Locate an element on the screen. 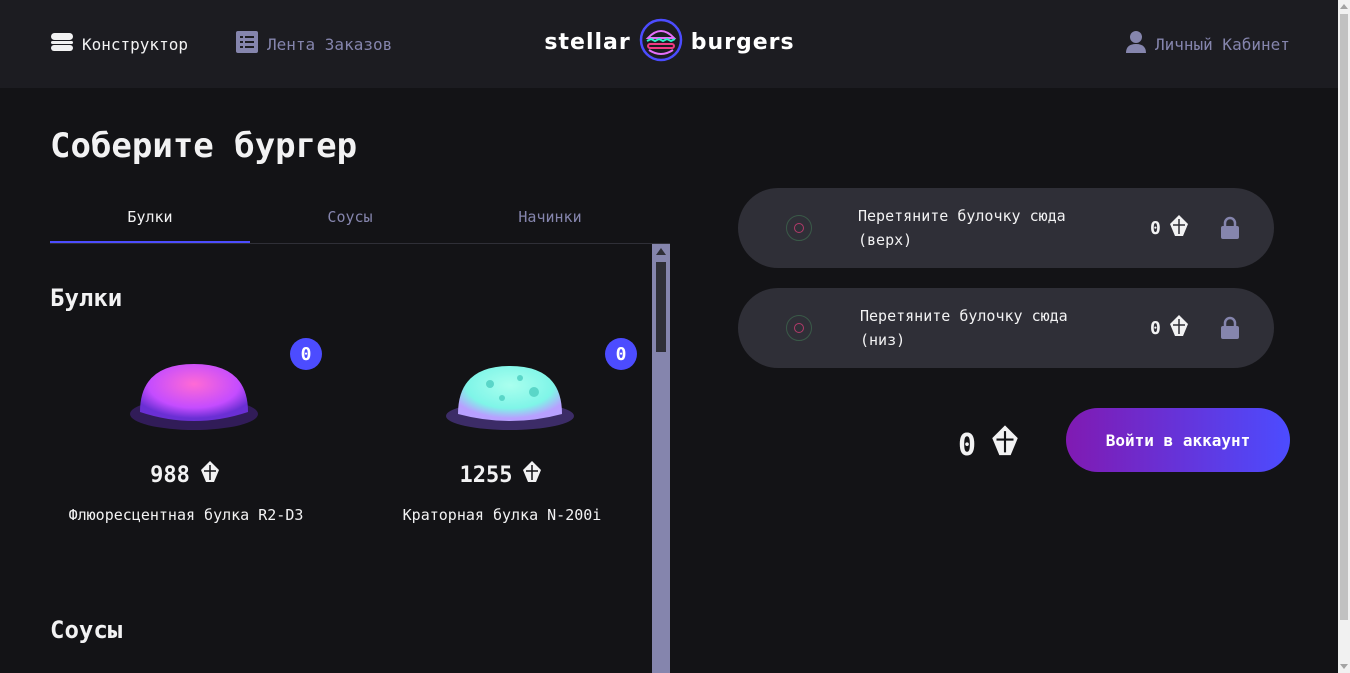 Image resolution: width=1350 pixels, height=673 pixels. drop-hint-line2: (низ) is located at coordinates (883, 340).